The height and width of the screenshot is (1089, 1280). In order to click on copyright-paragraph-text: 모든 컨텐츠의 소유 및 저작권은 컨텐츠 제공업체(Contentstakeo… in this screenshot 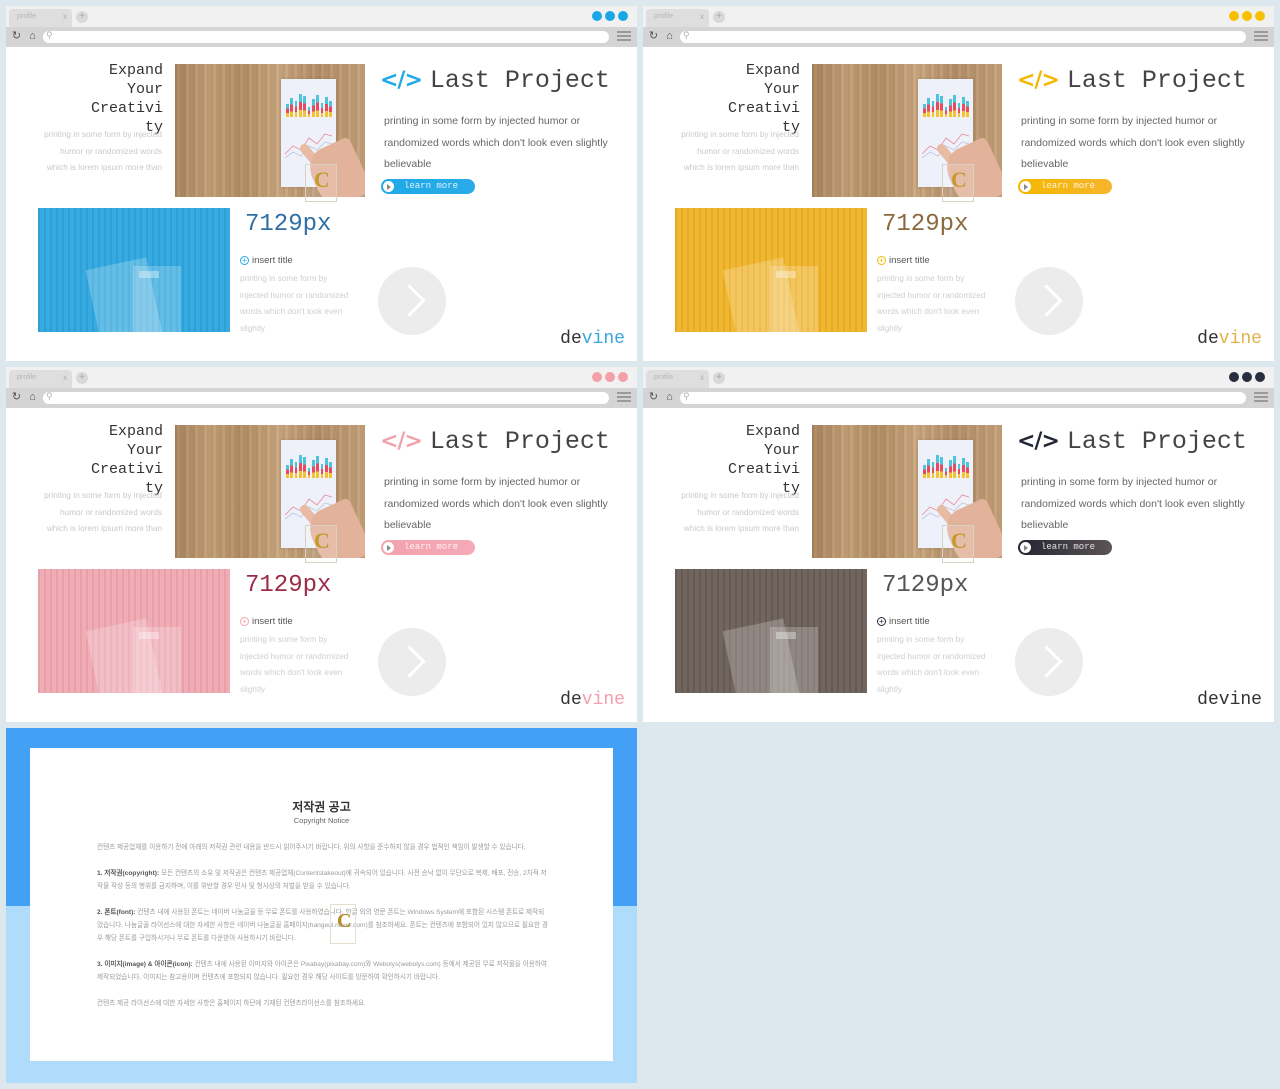, I will do `click(322, 880)`.